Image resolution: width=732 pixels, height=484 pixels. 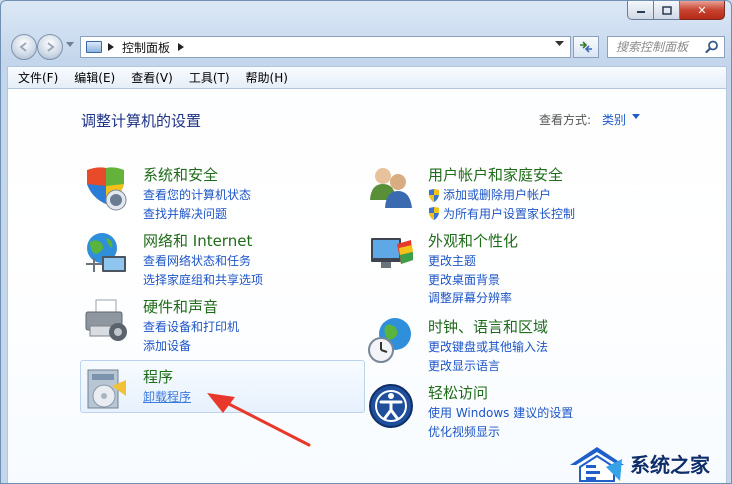 I want to click on category-links: 更改主题 更改桌面背景 调整屏幕分辨率, so click(x=470, y=280).